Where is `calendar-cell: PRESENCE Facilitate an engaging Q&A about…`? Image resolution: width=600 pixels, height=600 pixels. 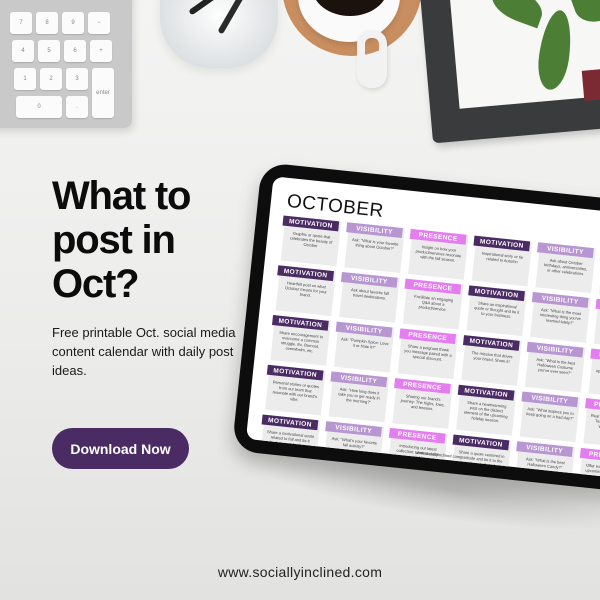 calendar-cell: PRESENCE Facilitate an engaging Q&A about… is located at coordinates (433, 304).